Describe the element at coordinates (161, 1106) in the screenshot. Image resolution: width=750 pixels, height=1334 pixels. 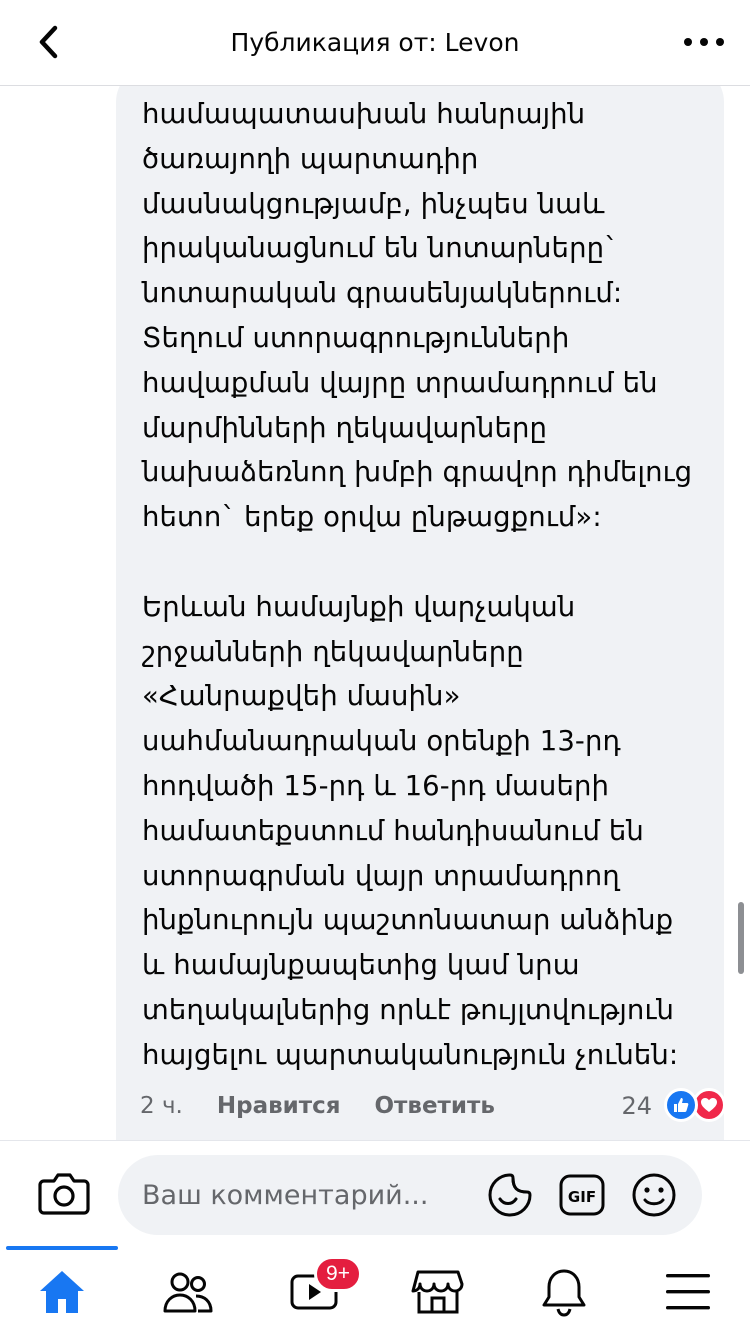
I see `comment-timestamp: 2 ч.` at that location.